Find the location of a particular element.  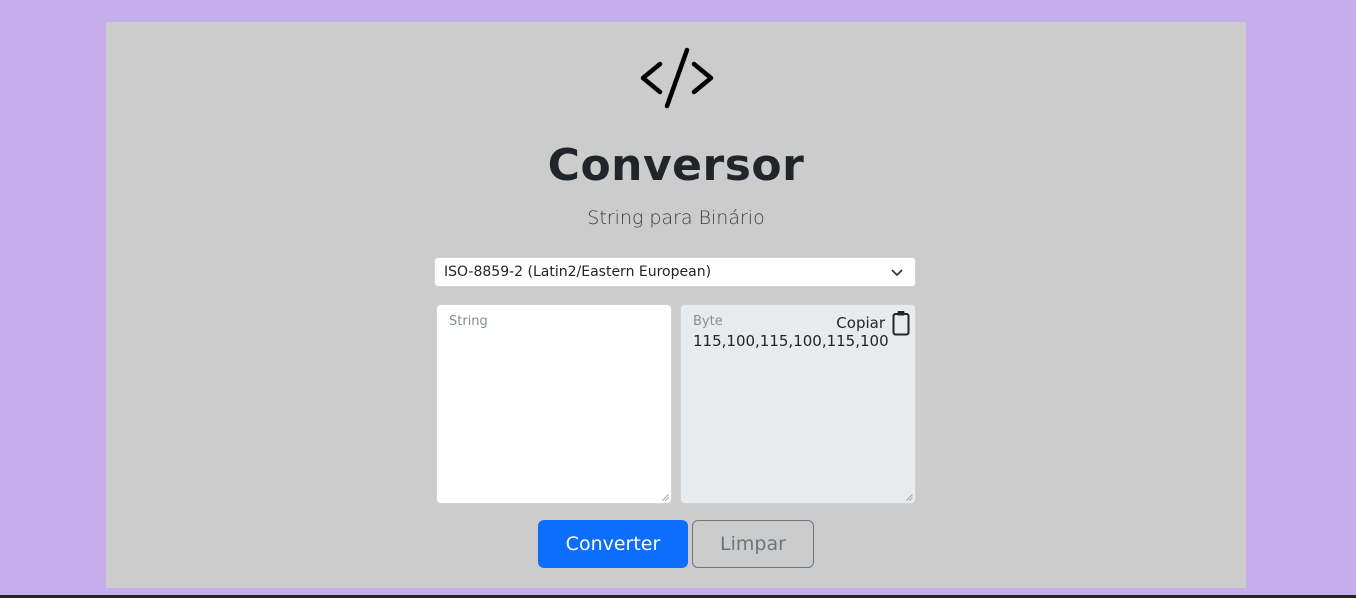

encoding-select: ISO-8859-2 (Latin2/Eastern European) is located at coordinates (675, 272).